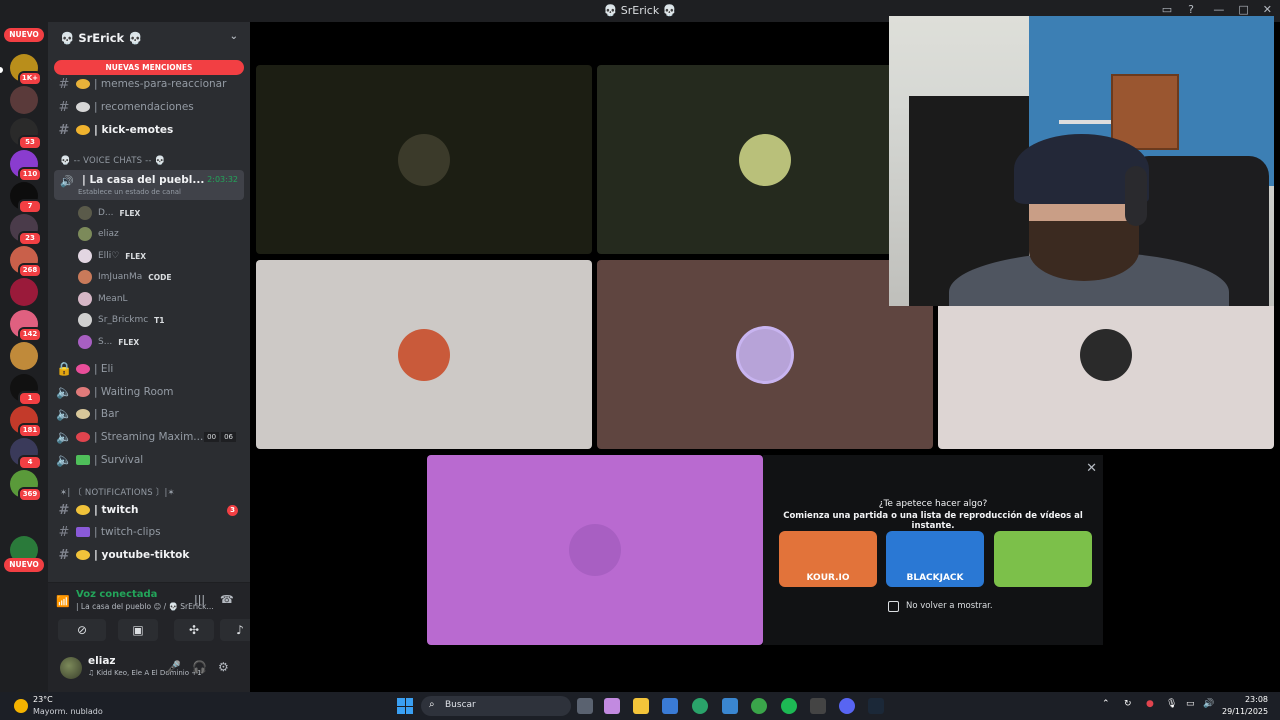 This screenshot has width=1280, height=720. Describe the element at coordinates (26, 422) in the screenshot. I see `server-icon: 181` at that location.